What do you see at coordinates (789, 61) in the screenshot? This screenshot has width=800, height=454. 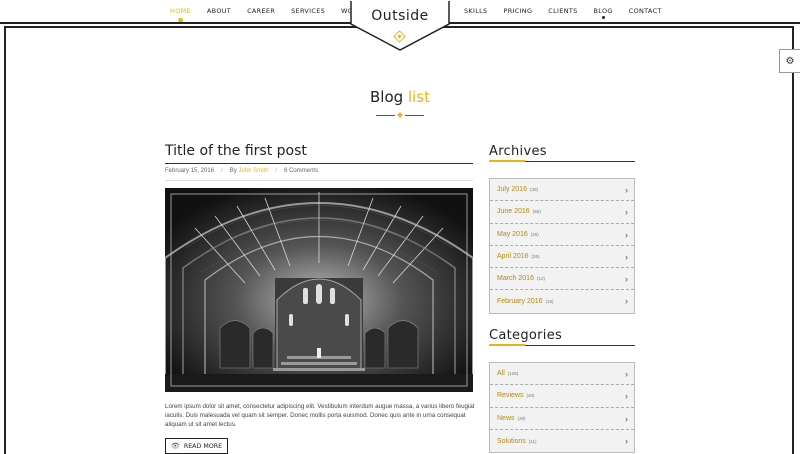 I see `settings-gear-icon: ⚙` at bounding box center [789, 61].